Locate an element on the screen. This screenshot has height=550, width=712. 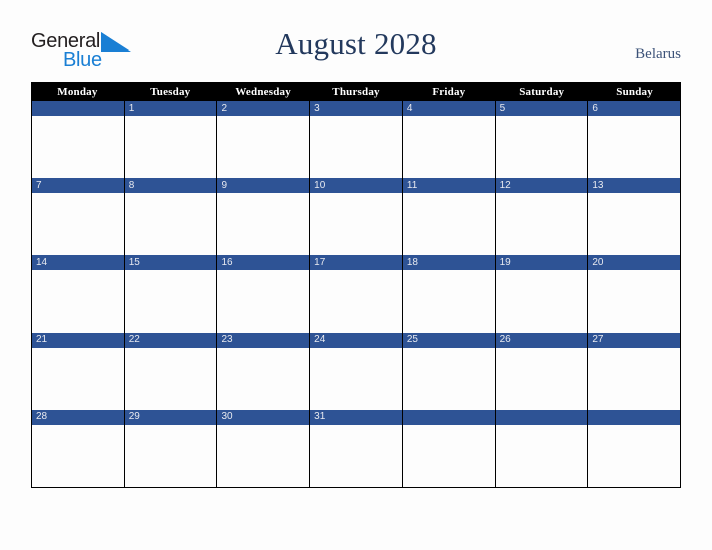
day-cell: 6 is located at coordinates (635, 140).